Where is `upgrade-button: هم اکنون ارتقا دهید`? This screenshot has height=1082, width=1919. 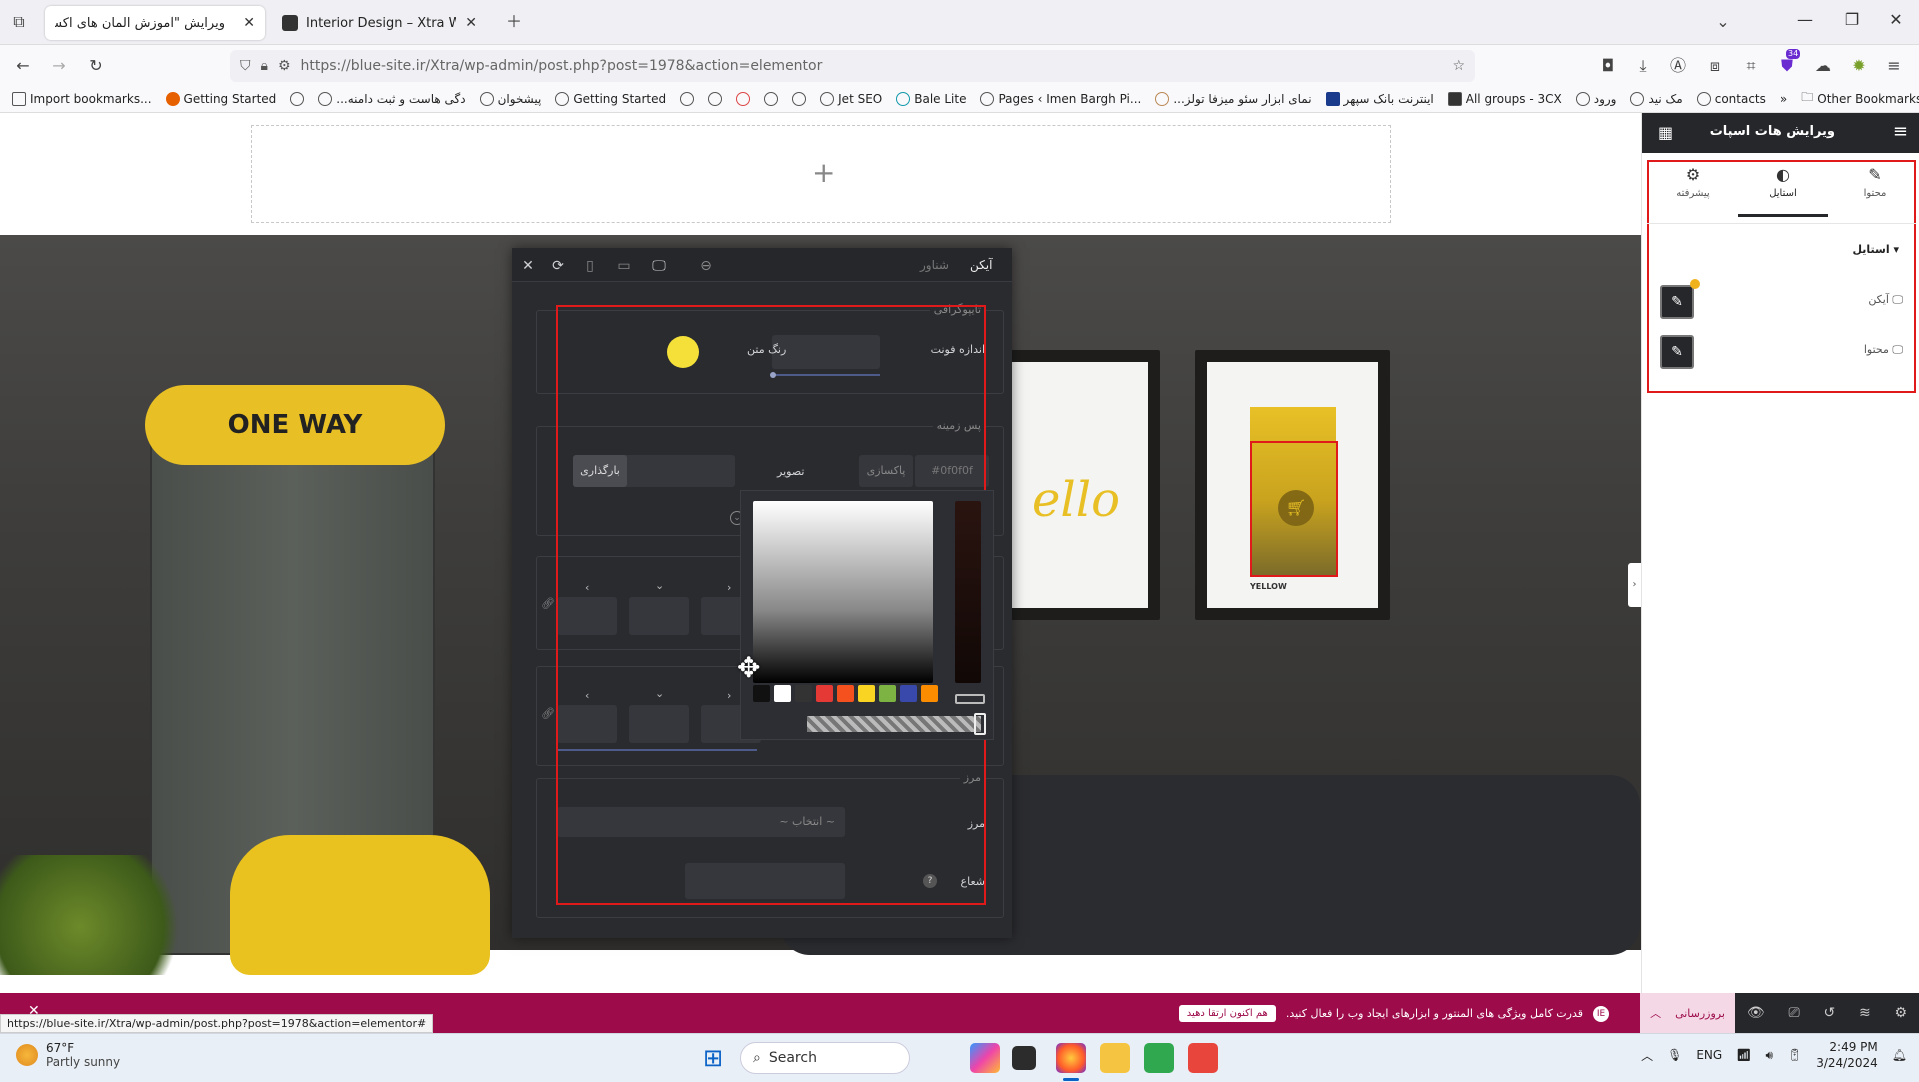 upgrade-button: هم اکنون ارتقا دهید is located at coordinates (1227, 1013).